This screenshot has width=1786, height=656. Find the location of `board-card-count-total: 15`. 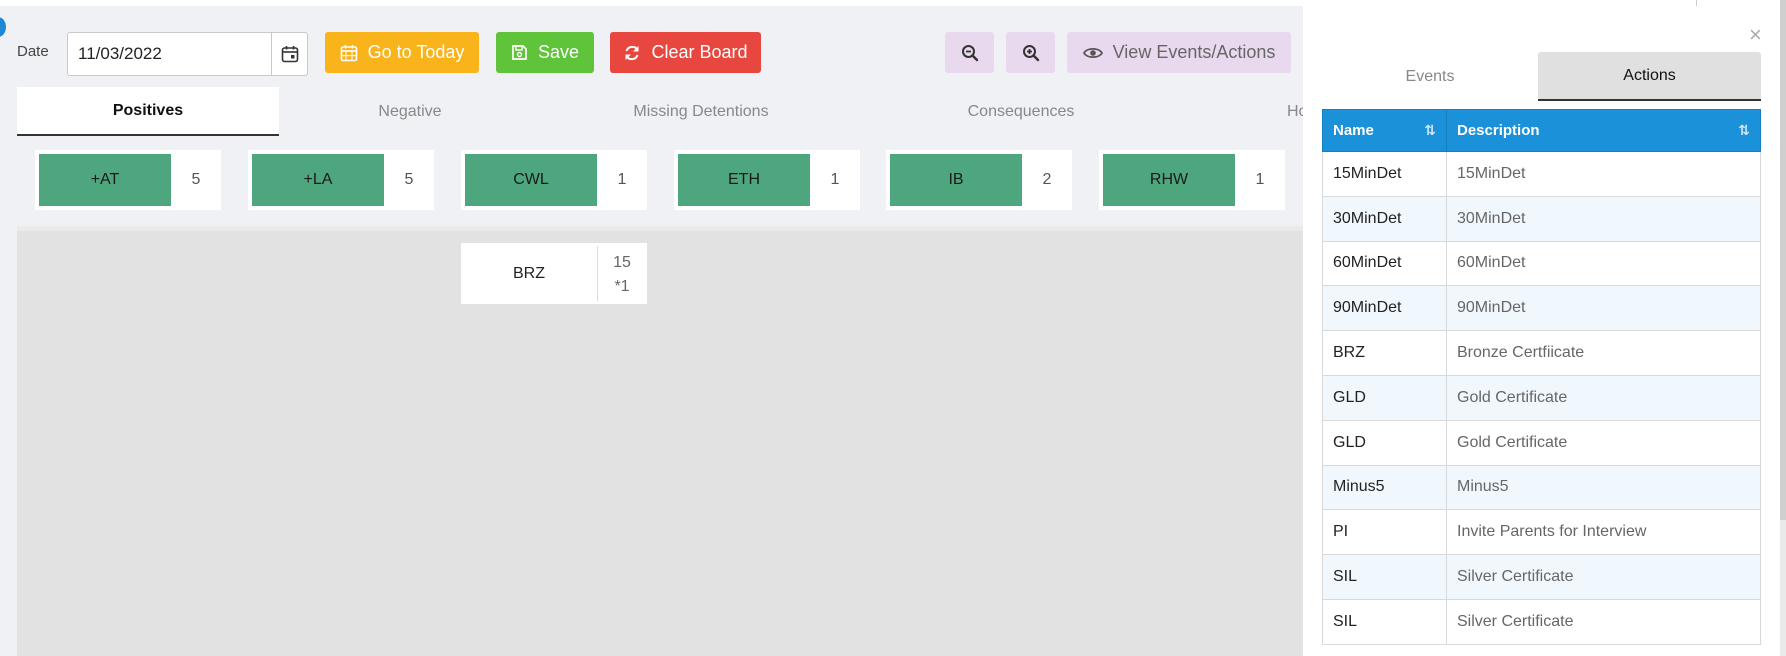

board-card-count-total: 15 is located at coordinates (622, 262).